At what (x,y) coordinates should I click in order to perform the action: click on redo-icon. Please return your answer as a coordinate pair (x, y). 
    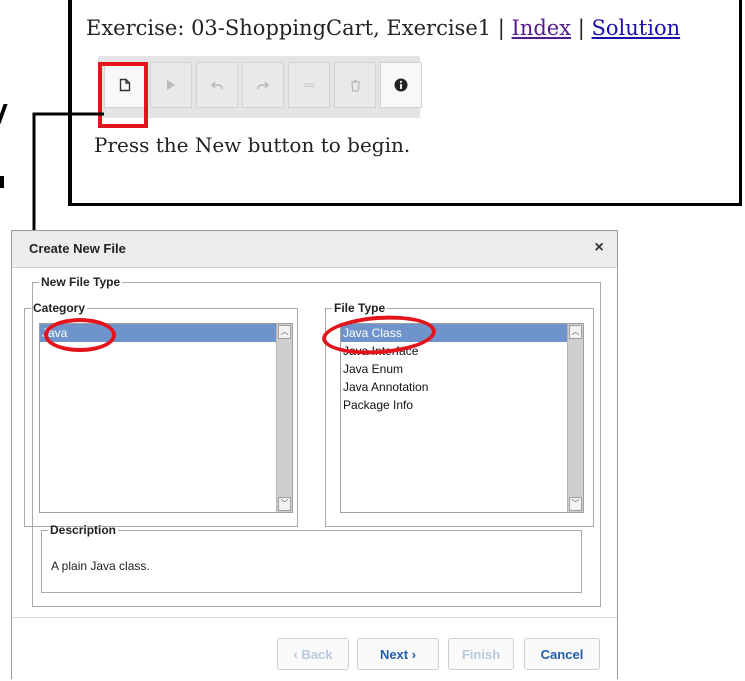
    Looking at the image, I should click on (263, 85).